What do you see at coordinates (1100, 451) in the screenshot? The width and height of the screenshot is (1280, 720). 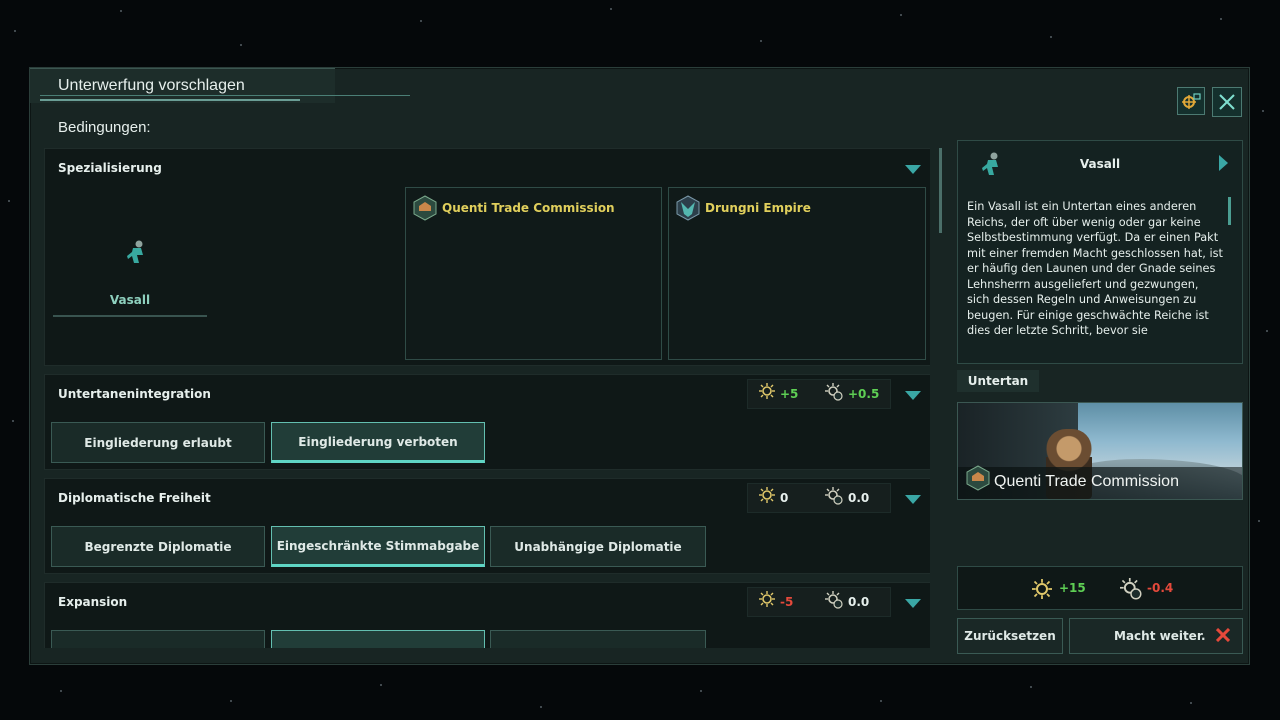 I see `subject-portrait: Quenti Trade Commission` at bounding box center [1100, 451].